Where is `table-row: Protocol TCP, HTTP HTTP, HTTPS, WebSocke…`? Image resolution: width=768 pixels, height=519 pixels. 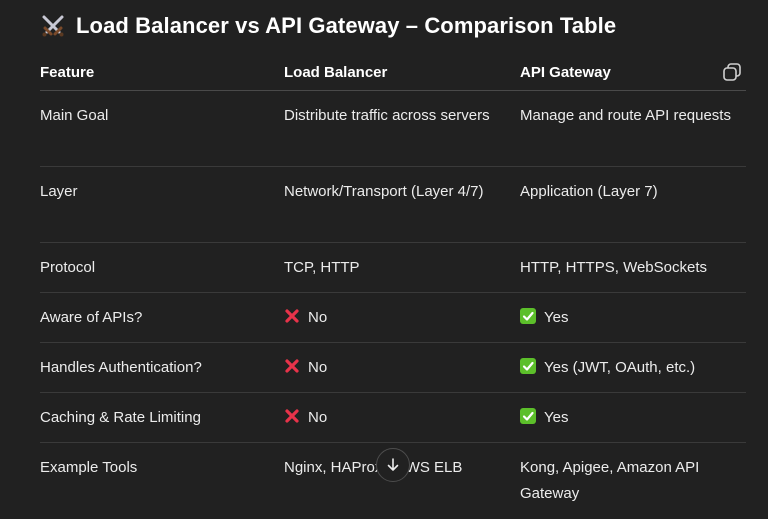 table-row: Protocol TCP, HTTP HTTP, HTTPS, WebSocke… is located at coordinates (393, 268).